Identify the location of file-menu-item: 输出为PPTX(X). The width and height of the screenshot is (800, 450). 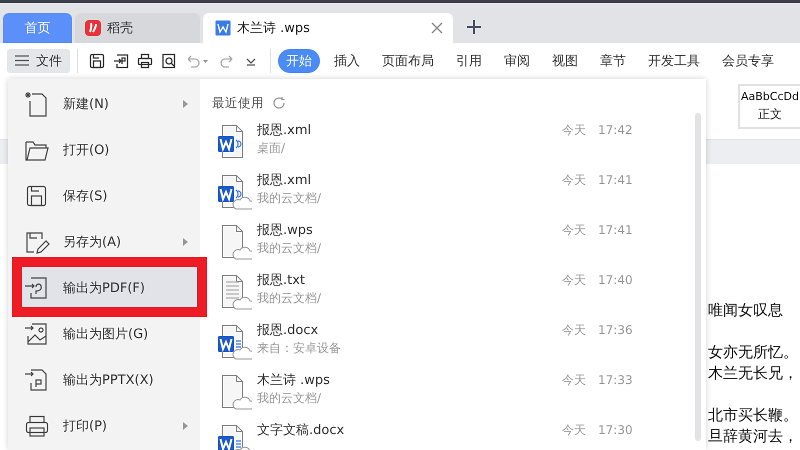
(109, 379).